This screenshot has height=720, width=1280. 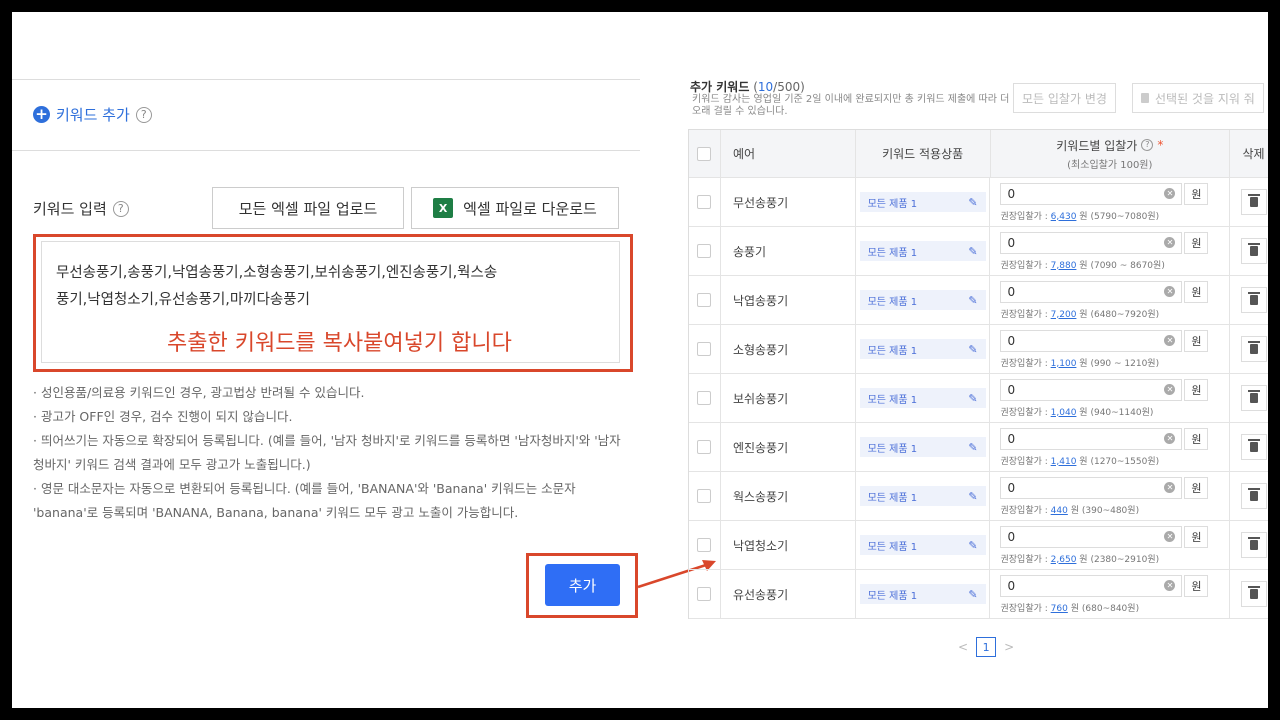 What do you see at coordinates (1064, 413) in the screenshot?
I see `recommended-bid-value: 1,040` at bounding box center [1064, 413].